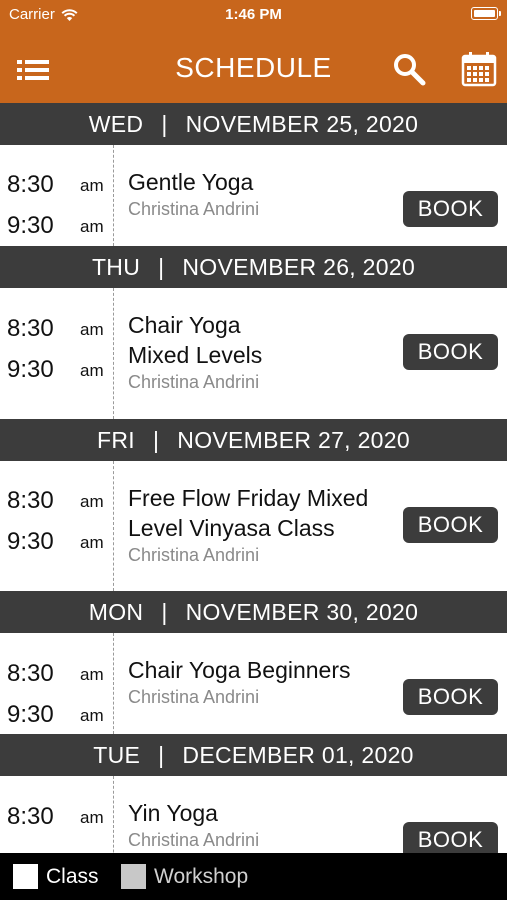 This screenshot has width=507, height=900. What do you see at coordinates (201, 876) in the screenshot?
I see `workshop-legend-label: Workshop` at bounding box center [201, 876].